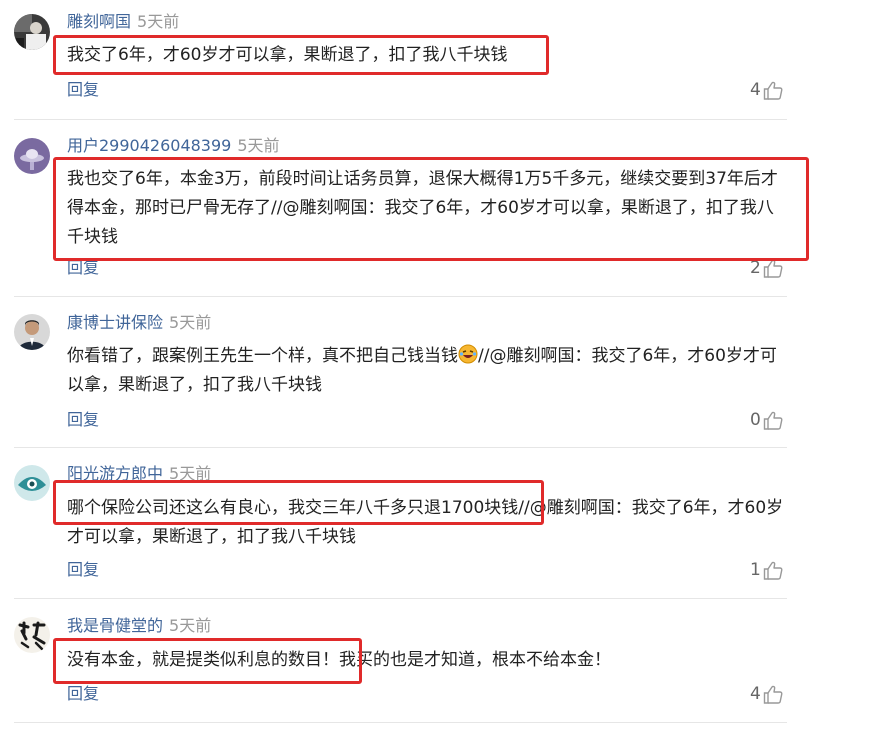 The height and width of the screenshot is (729, 891). Describe the element at coordinates (115, 473) in the screenshot. I see `username: 阳光游方郎中` at that location.